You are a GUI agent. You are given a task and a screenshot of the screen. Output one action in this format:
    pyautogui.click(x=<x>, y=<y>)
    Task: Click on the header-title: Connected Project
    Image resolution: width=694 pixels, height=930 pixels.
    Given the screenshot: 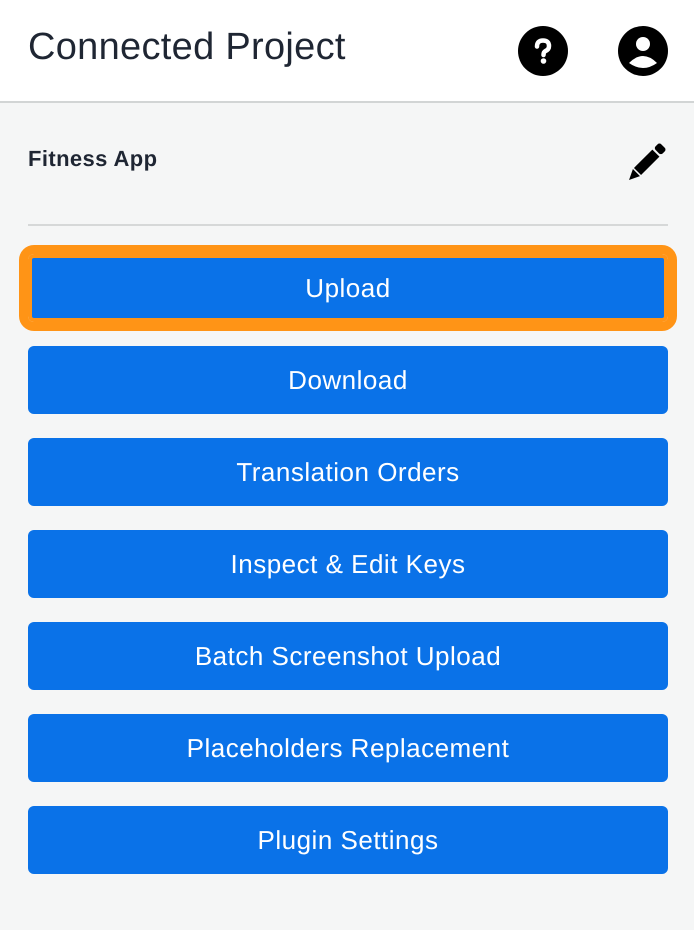 What is the action you would take?
    pyautogui.click(x=187, y=47)
    